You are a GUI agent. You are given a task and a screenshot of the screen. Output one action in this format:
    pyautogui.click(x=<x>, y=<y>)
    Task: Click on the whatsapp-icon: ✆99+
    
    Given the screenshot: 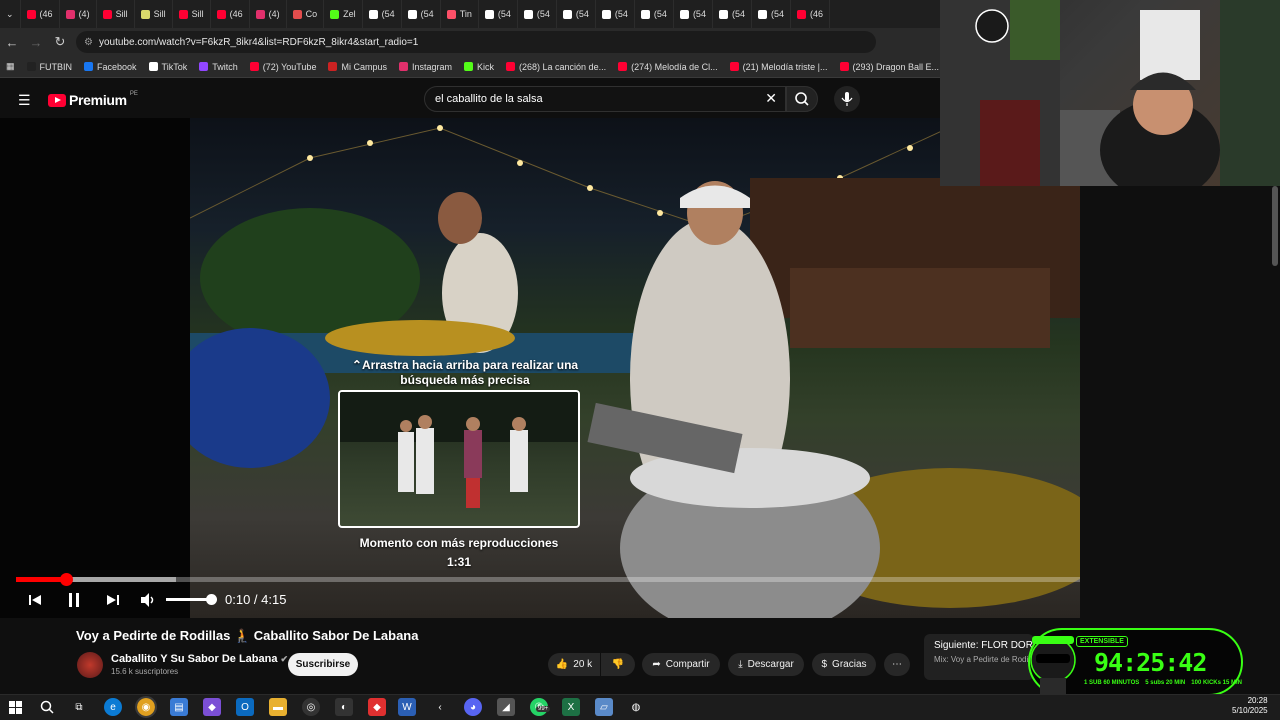 What is the action you would take?
    pyautogui.click(x=540, y=707)
    